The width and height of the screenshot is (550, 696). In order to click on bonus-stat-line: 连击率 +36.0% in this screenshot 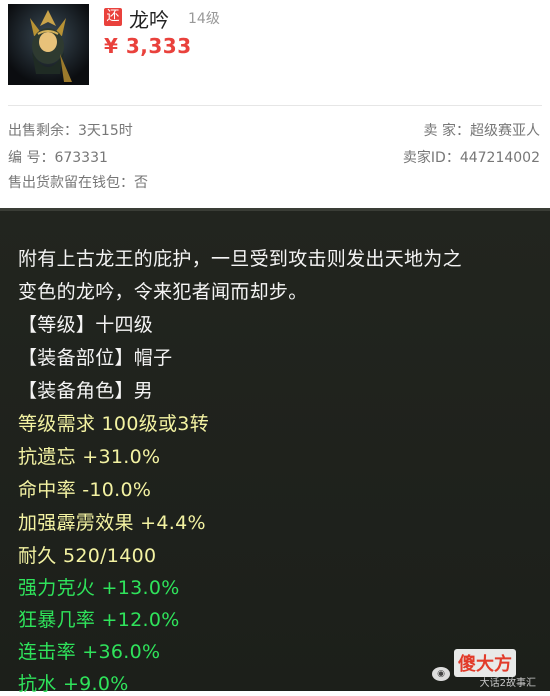, I will do `click(89, 652)`.